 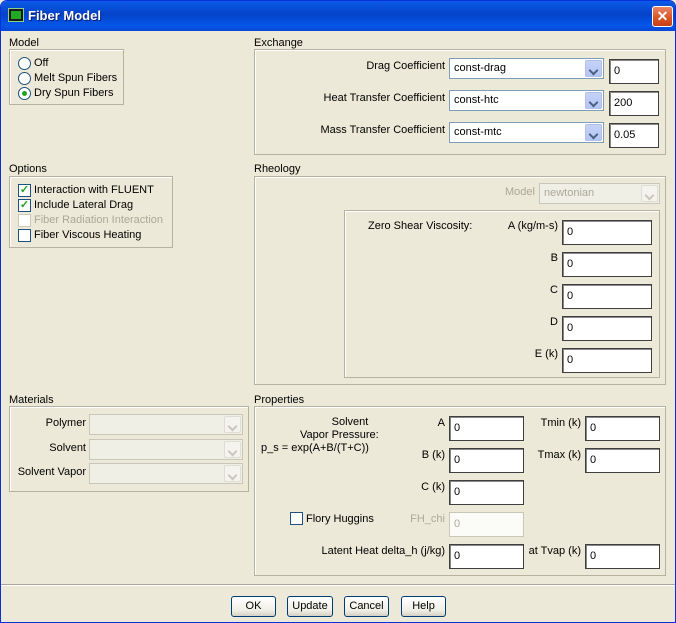 I want to click on prop-a-label: A, so click(x=441, y=423).